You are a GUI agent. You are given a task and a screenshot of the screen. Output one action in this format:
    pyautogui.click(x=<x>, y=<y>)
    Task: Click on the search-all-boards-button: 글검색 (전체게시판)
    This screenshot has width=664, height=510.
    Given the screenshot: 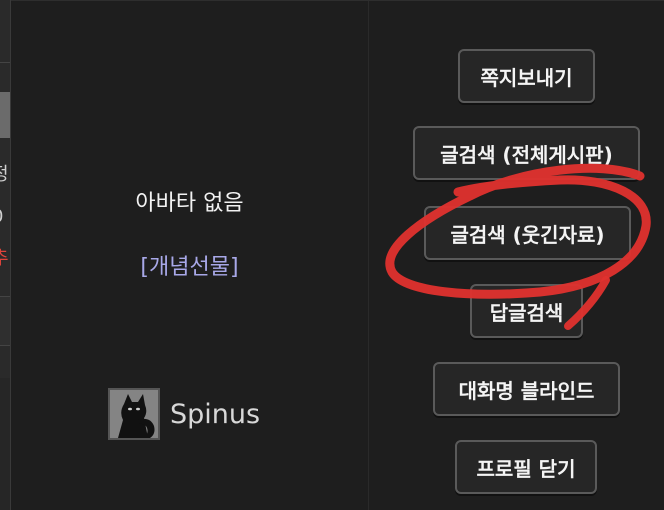 What is the action you would take?
    pyautogui.click(x=526, y=153)
    